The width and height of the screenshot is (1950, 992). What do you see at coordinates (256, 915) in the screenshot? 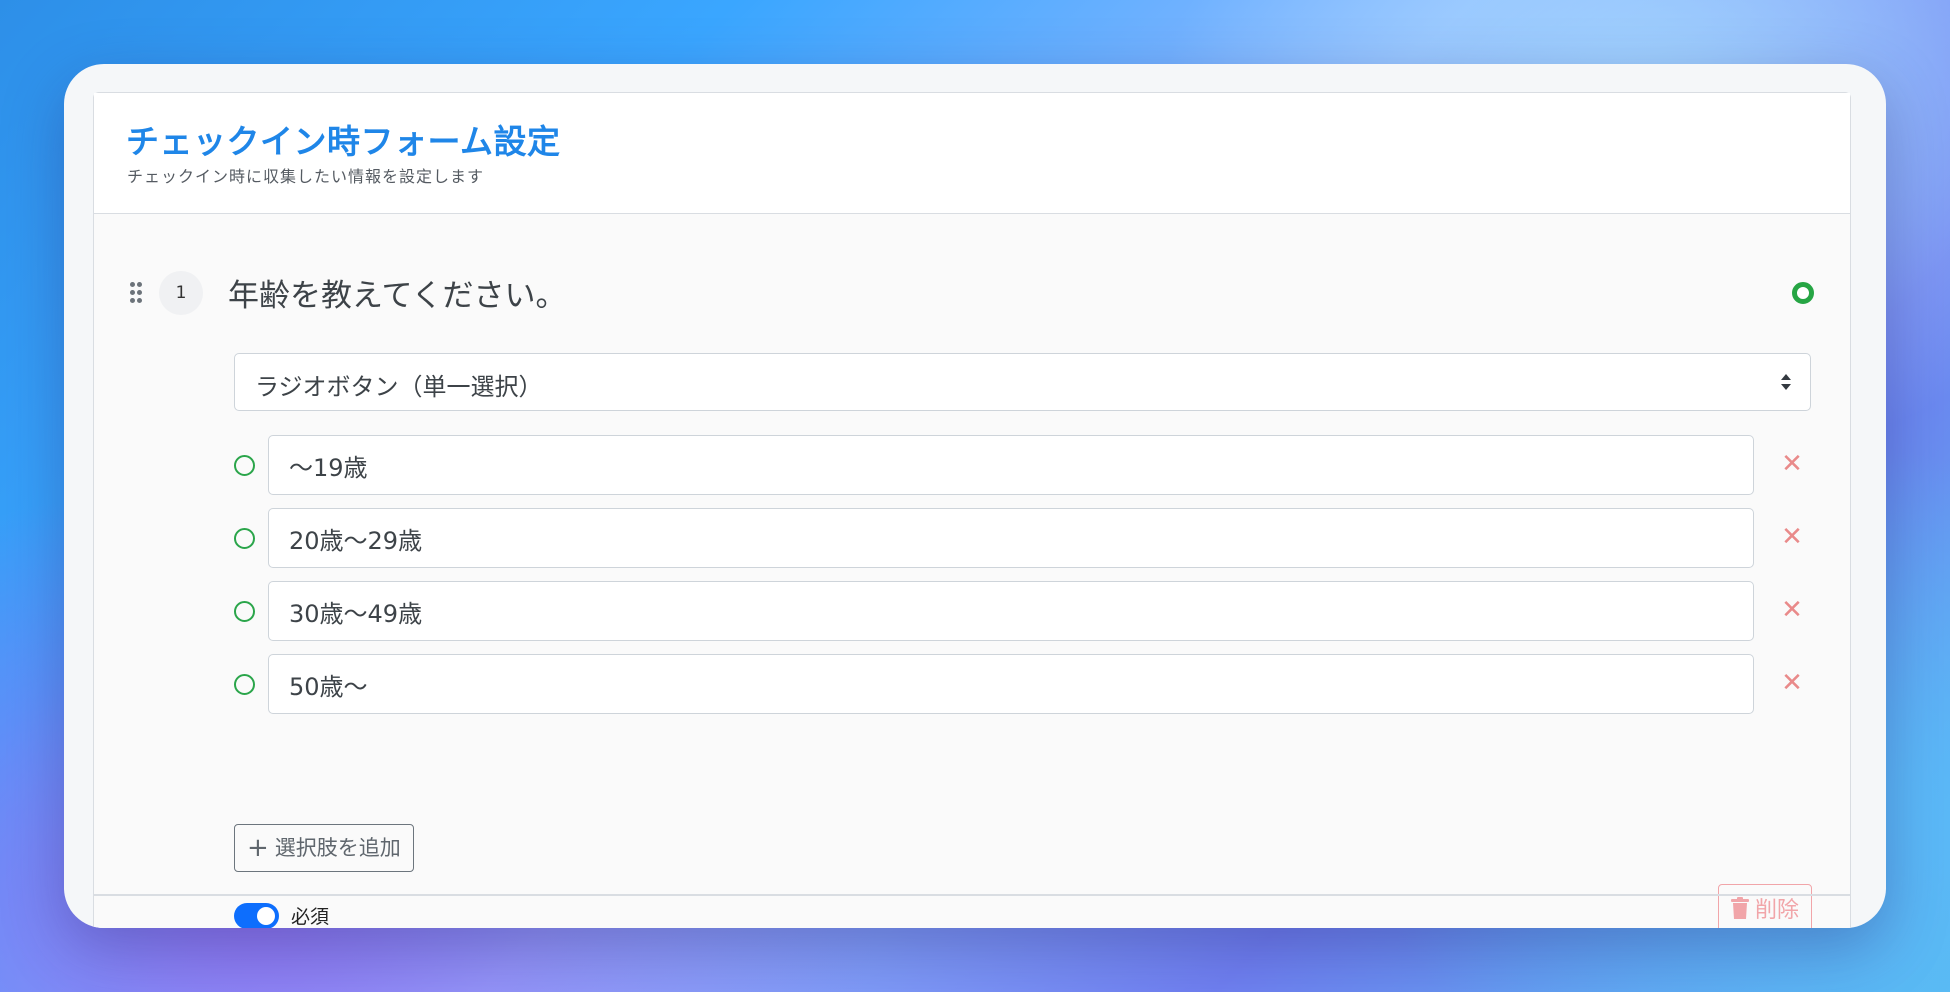
I see `required-toggle` at bounding box center [256, 915].